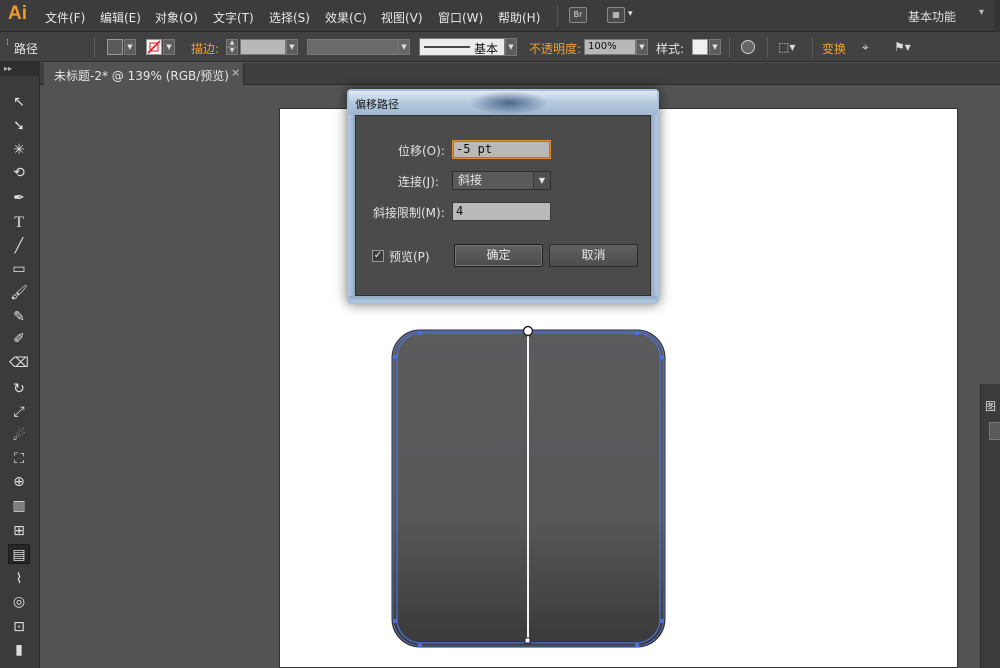 The height and width of the screenshot is (668, 1000). I want to click on dialog-titlebar: 偏移路径, so click(503, 103).